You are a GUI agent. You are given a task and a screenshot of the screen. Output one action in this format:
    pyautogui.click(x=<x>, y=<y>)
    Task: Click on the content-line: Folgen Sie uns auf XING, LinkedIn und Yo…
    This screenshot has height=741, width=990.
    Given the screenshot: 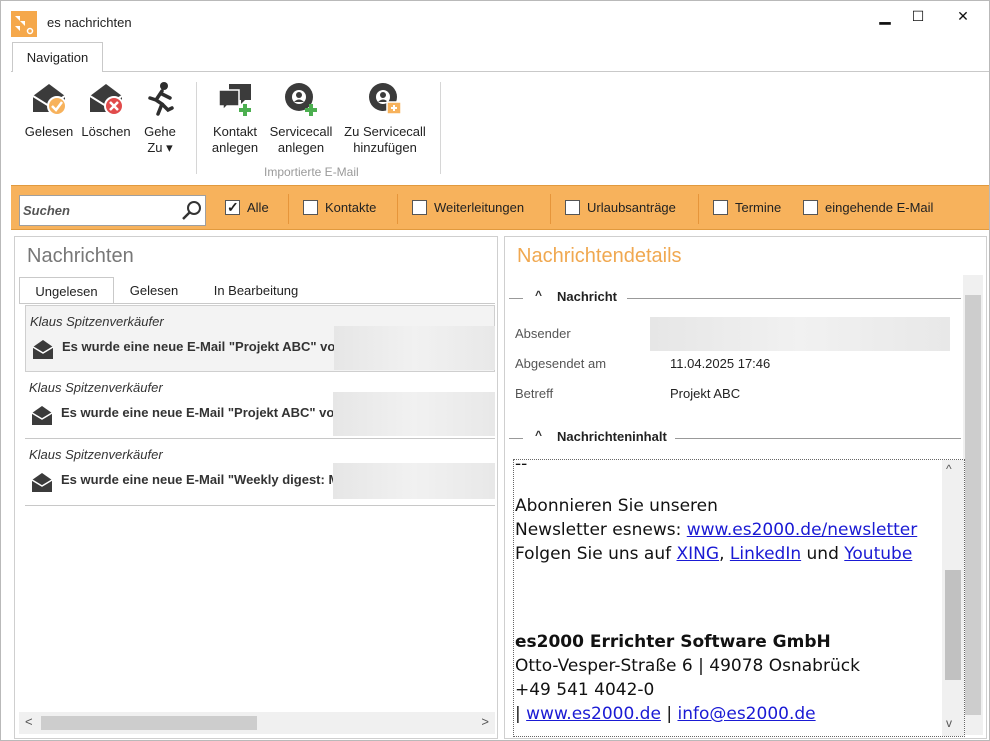 What is the action you would take?
    pyautogui.click(x=728, y=554)
    